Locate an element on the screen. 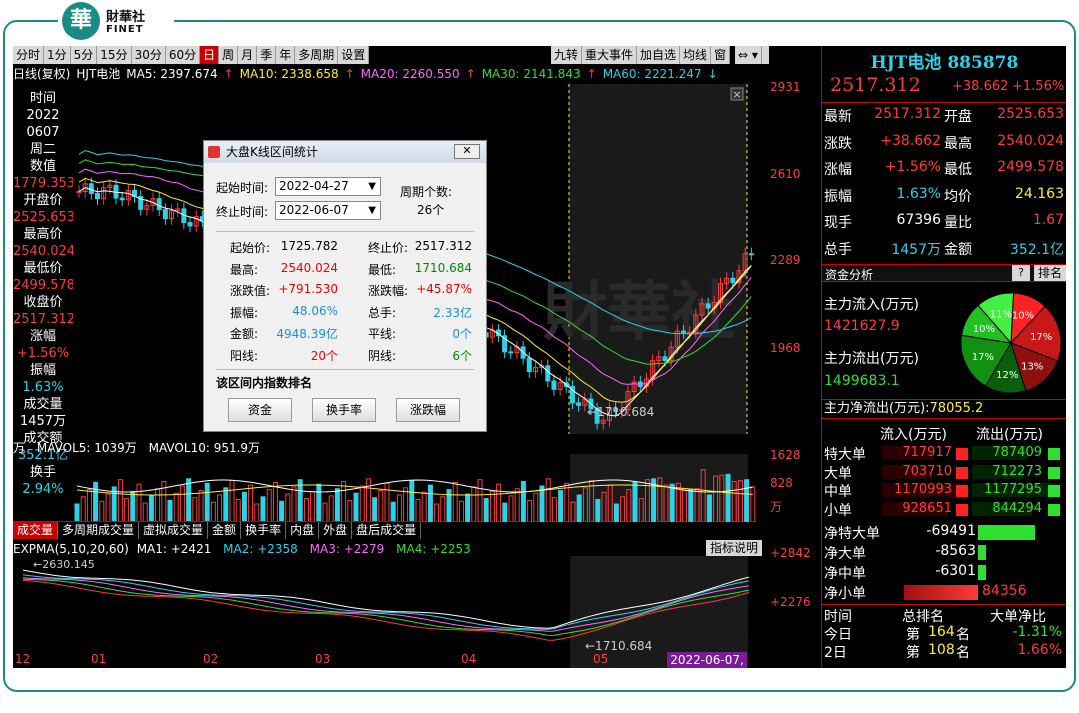 The width and height of the screenshot is (1079, 713). indicator-tab: 成交量 is located at coordinates (36, 530).